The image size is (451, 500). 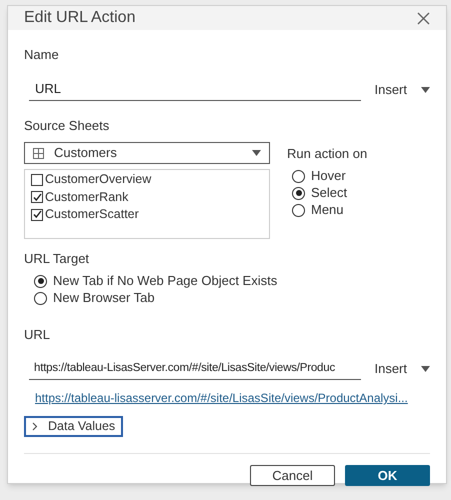 What do you see at coordinates (195, 89) in the screenshot?
I see `name-field: URL` at bounding box center [195, 89].